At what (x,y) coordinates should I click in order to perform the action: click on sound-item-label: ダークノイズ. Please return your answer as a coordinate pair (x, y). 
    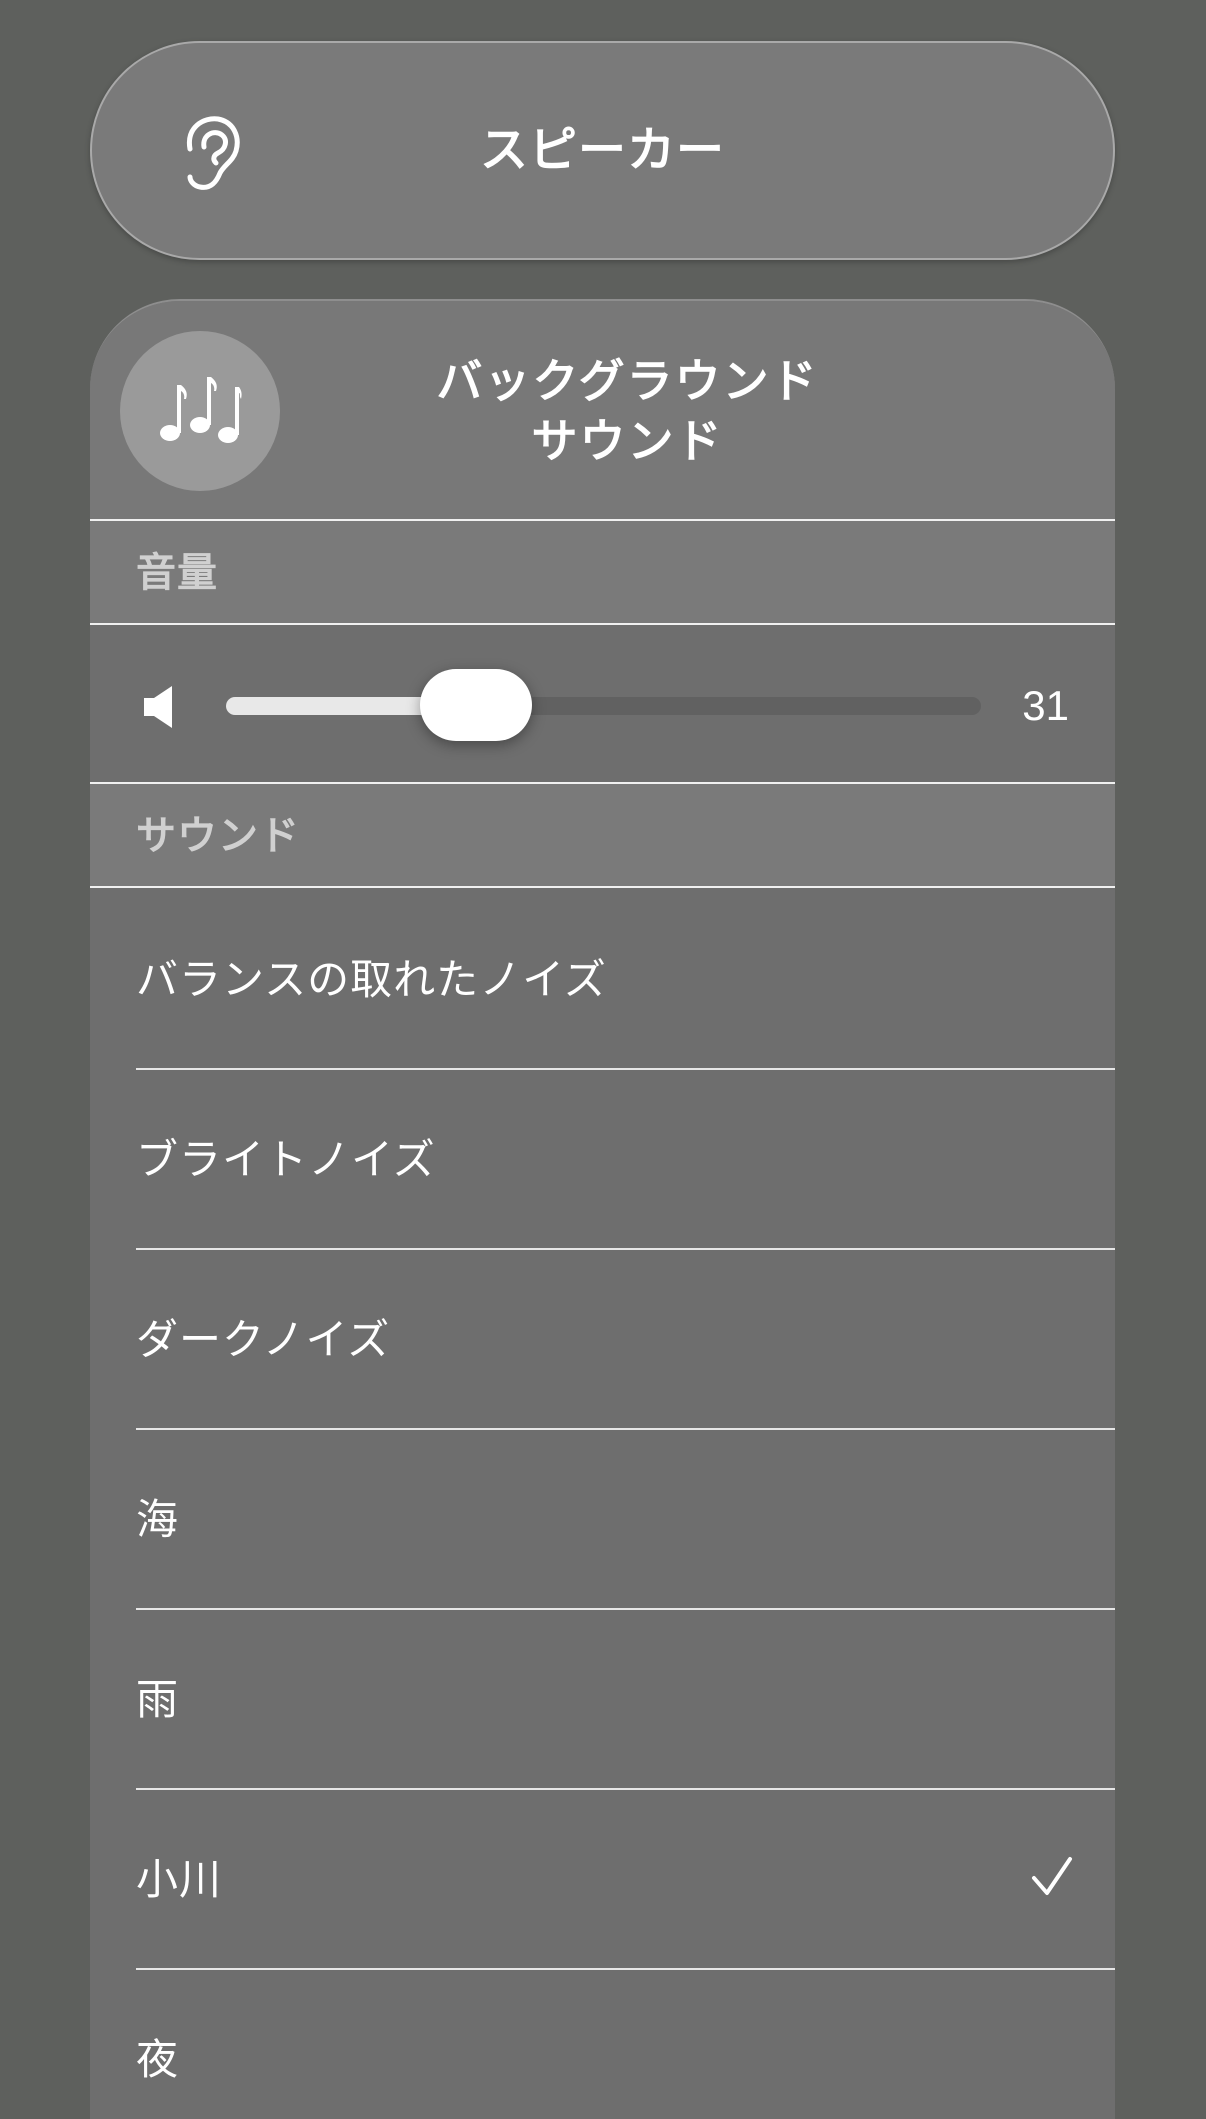
    Looking at the image, I should click on (263, 1339).